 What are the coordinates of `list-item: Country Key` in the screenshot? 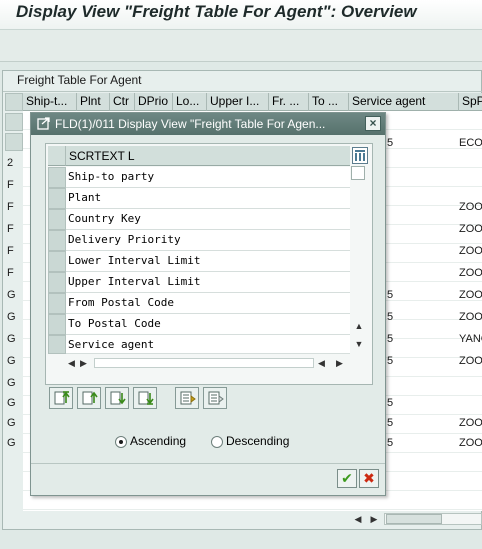 It's located at (208, 219).